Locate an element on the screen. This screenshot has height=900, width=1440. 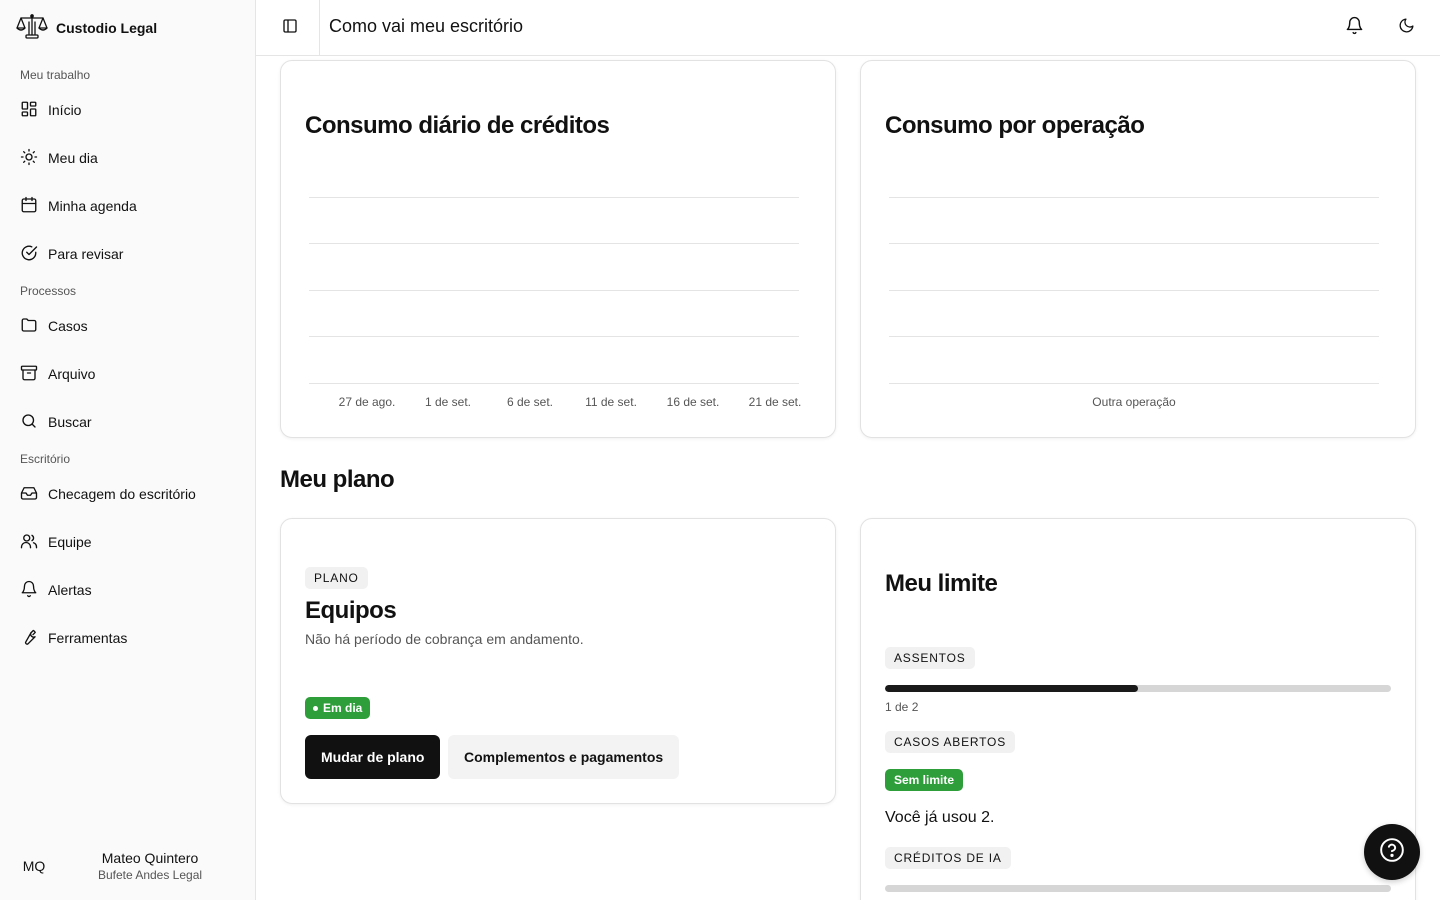
ai-credits-tag: CRÉDITOS DE IA is located at coordinates (948, 858).